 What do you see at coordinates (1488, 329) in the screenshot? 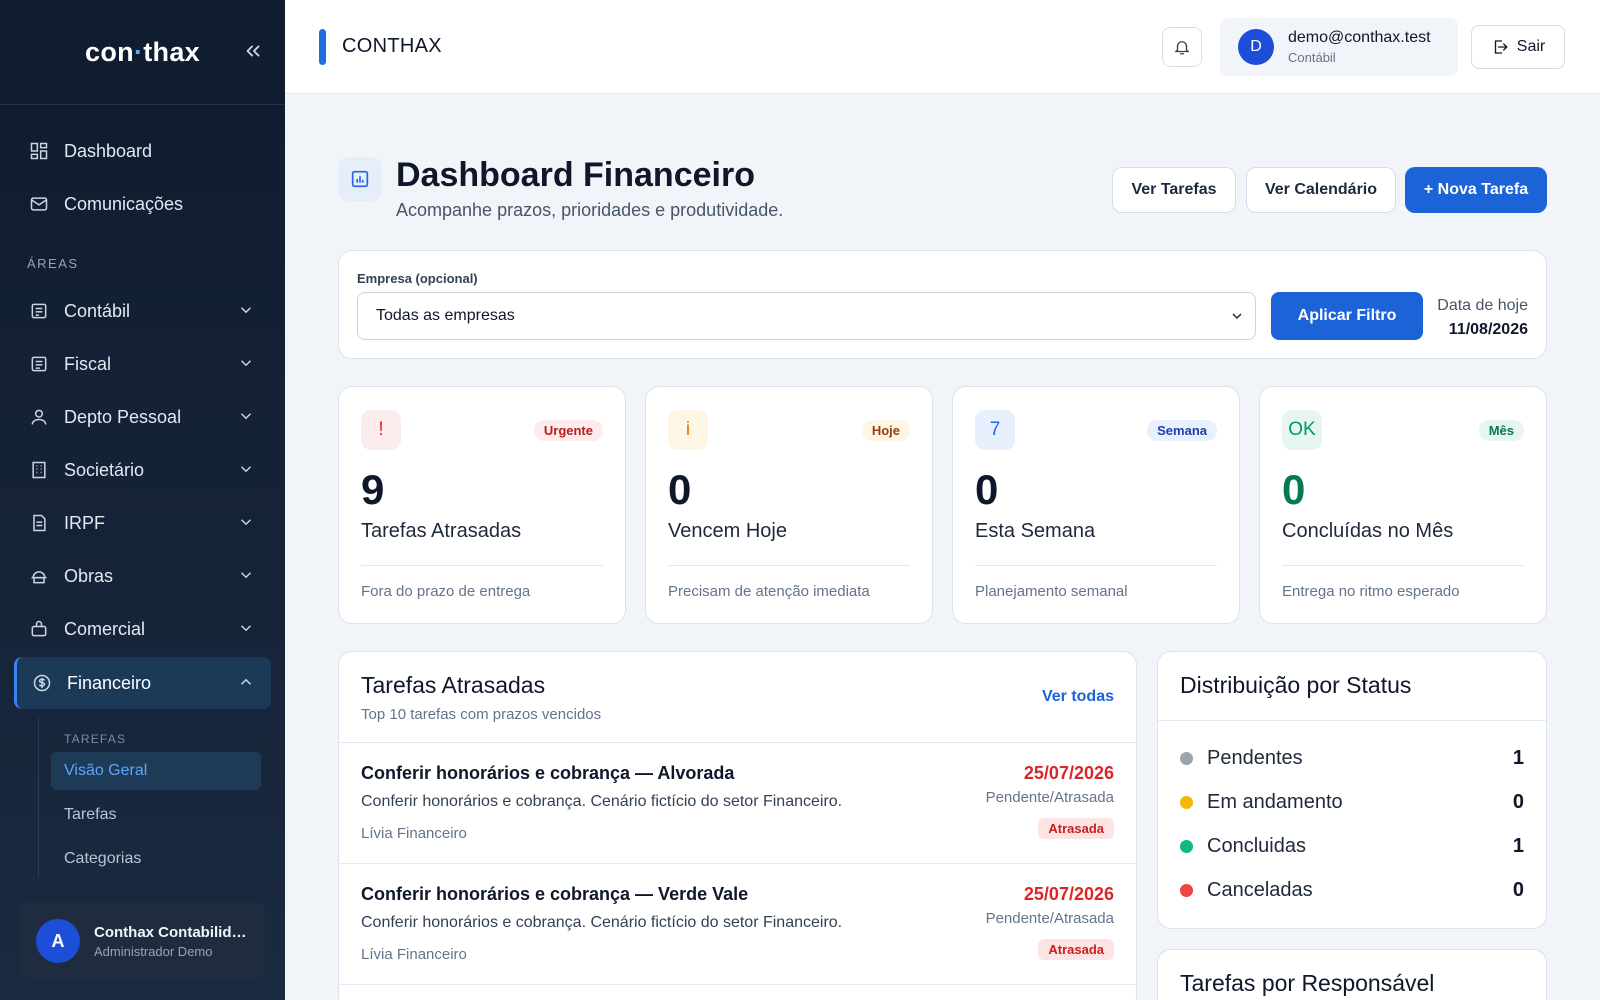
I see `today-value: 11/08/2026` at bounding box center [1488, 329].